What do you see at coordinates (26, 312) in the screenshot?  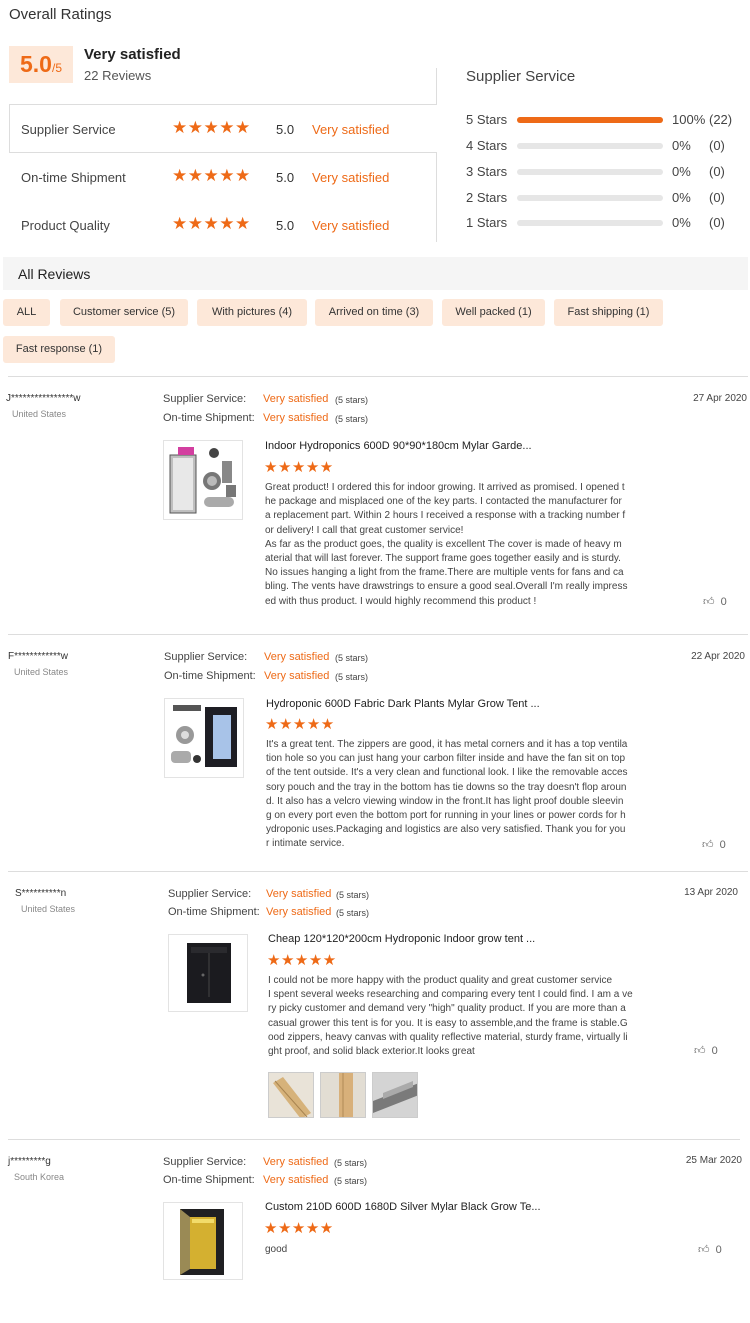 I see `filter-all: ALL` at bounding box center [26, 312].